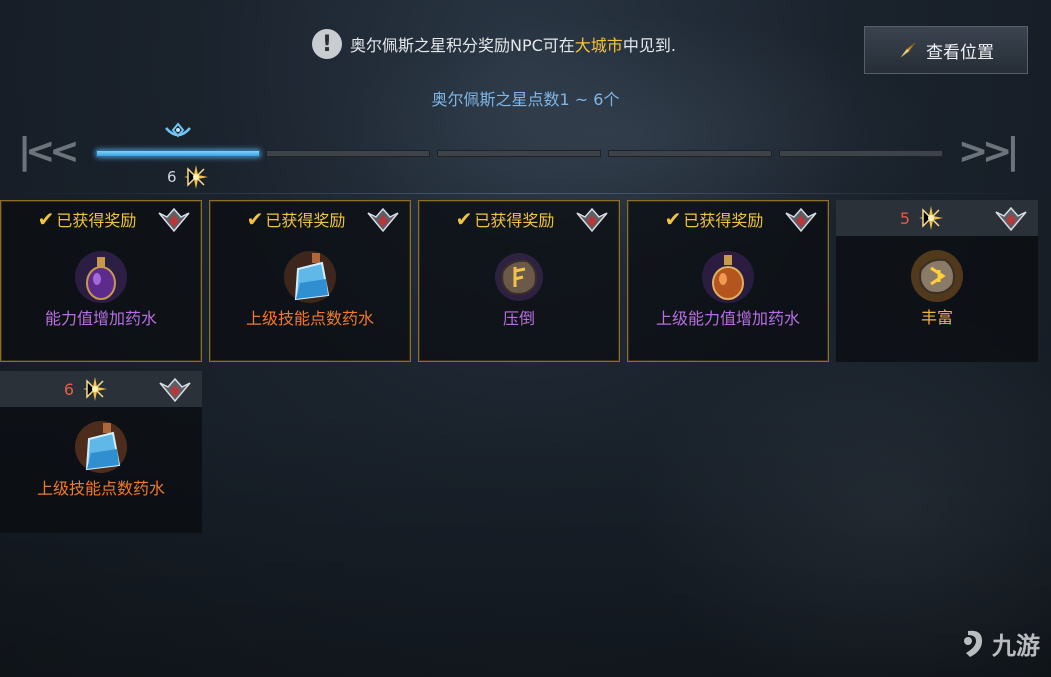 This screenshot has height=677, width=1051. What do you see at coordinates (908, 50) in the screenshot?
I see `compass-needle-icon` at bounding box center [908, 50].